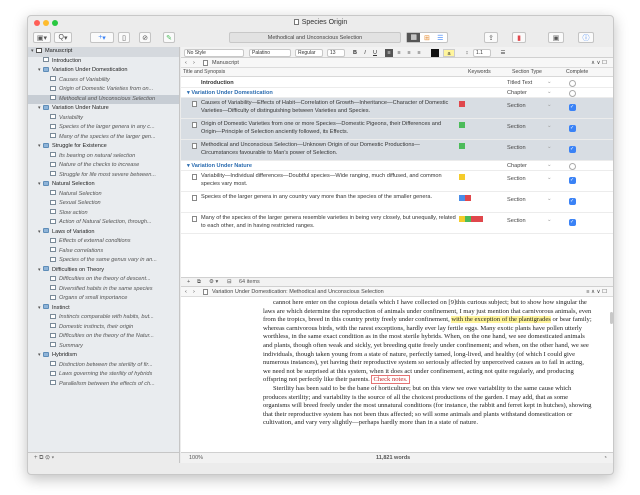  I want to click on bold-button: B, so click(355, 53).